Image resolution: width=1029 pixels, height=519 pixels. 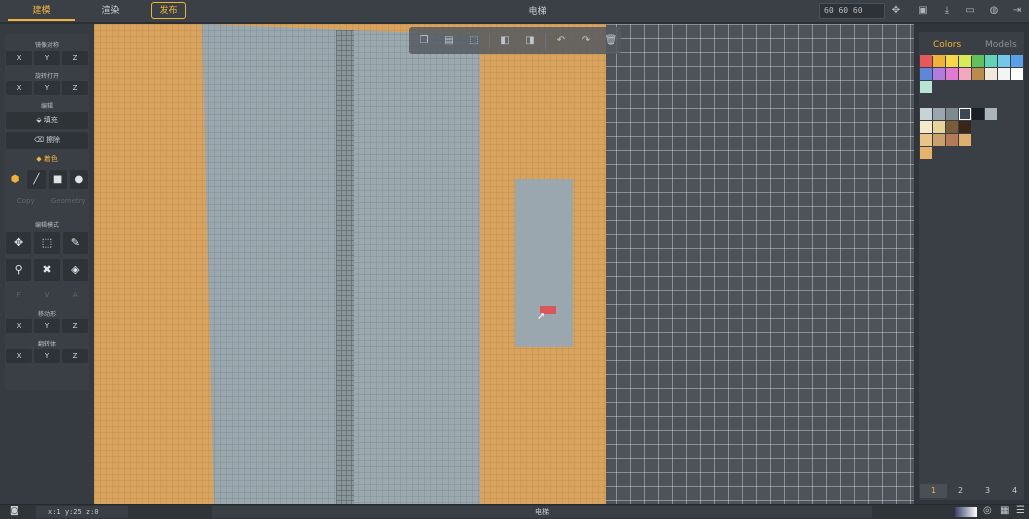 I want to click on move-x-button: X, so click(x=19, y=326).